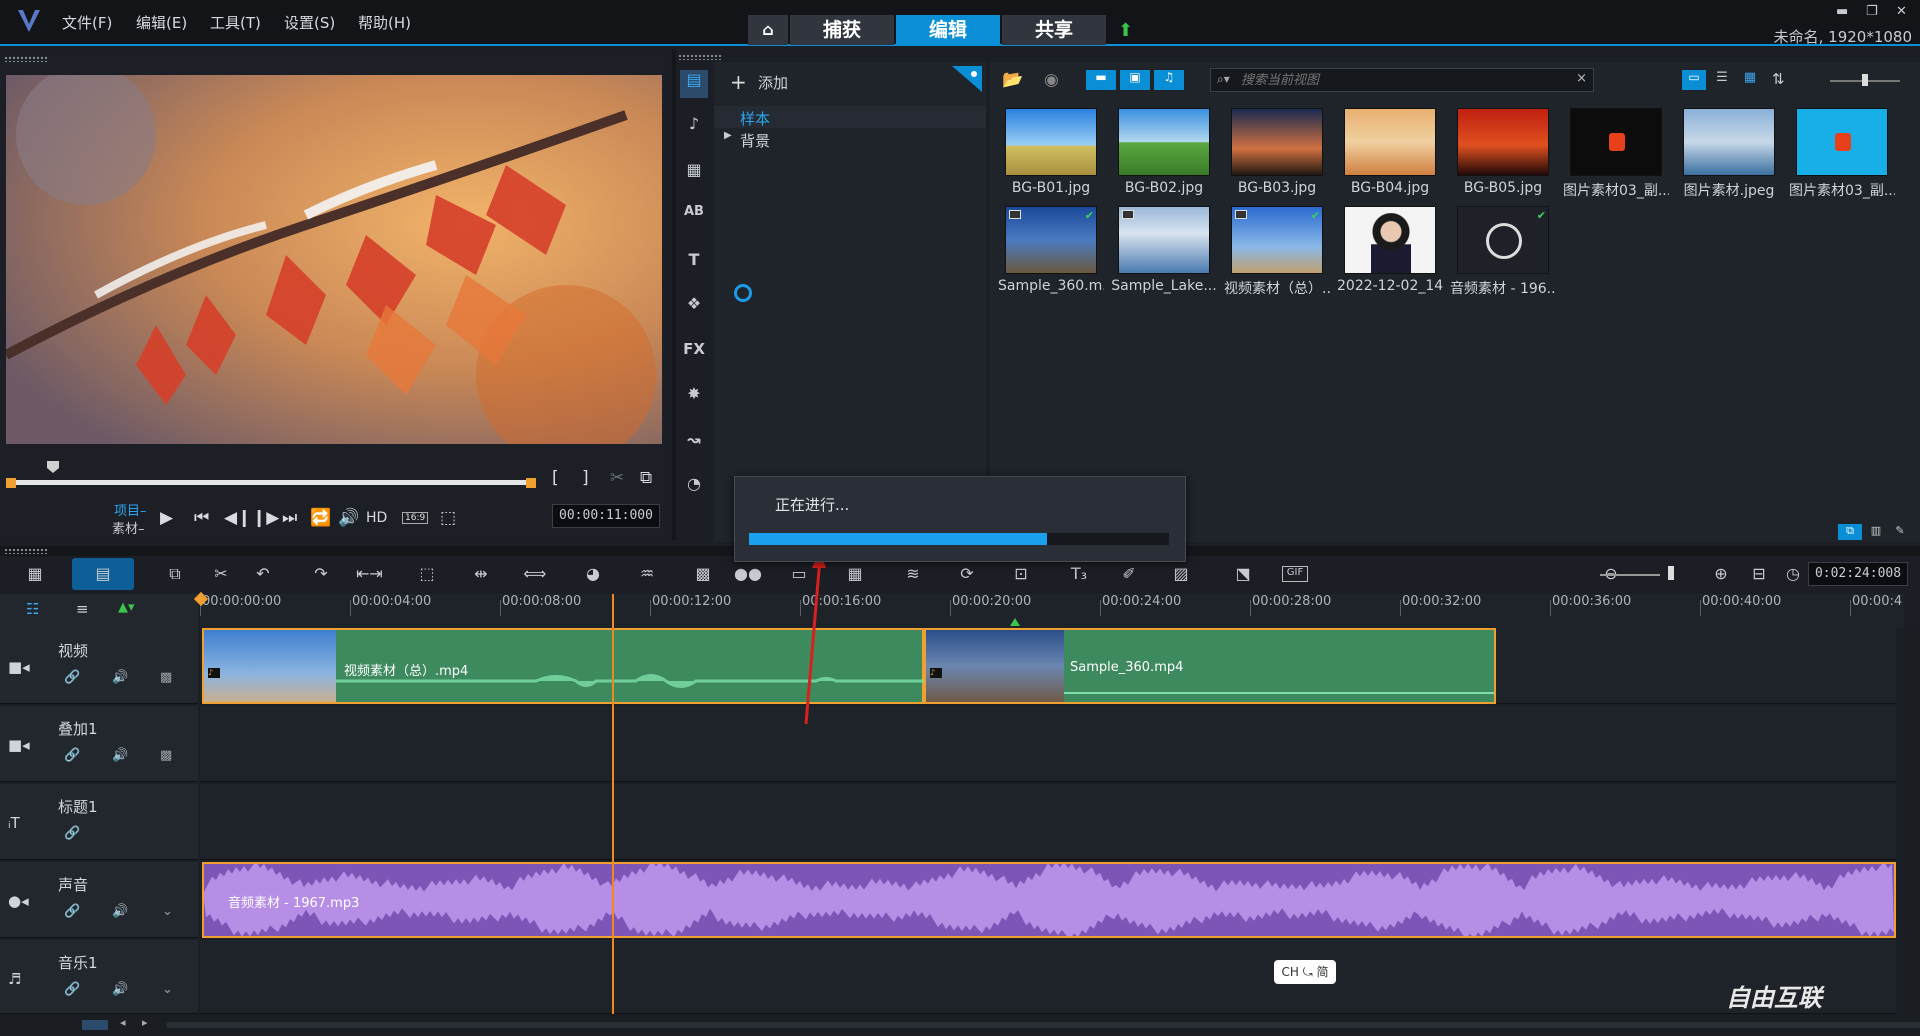  Describe the element at coordinates (748, 575) in the screenshot. I see `mask-icon: ●●` at that location.